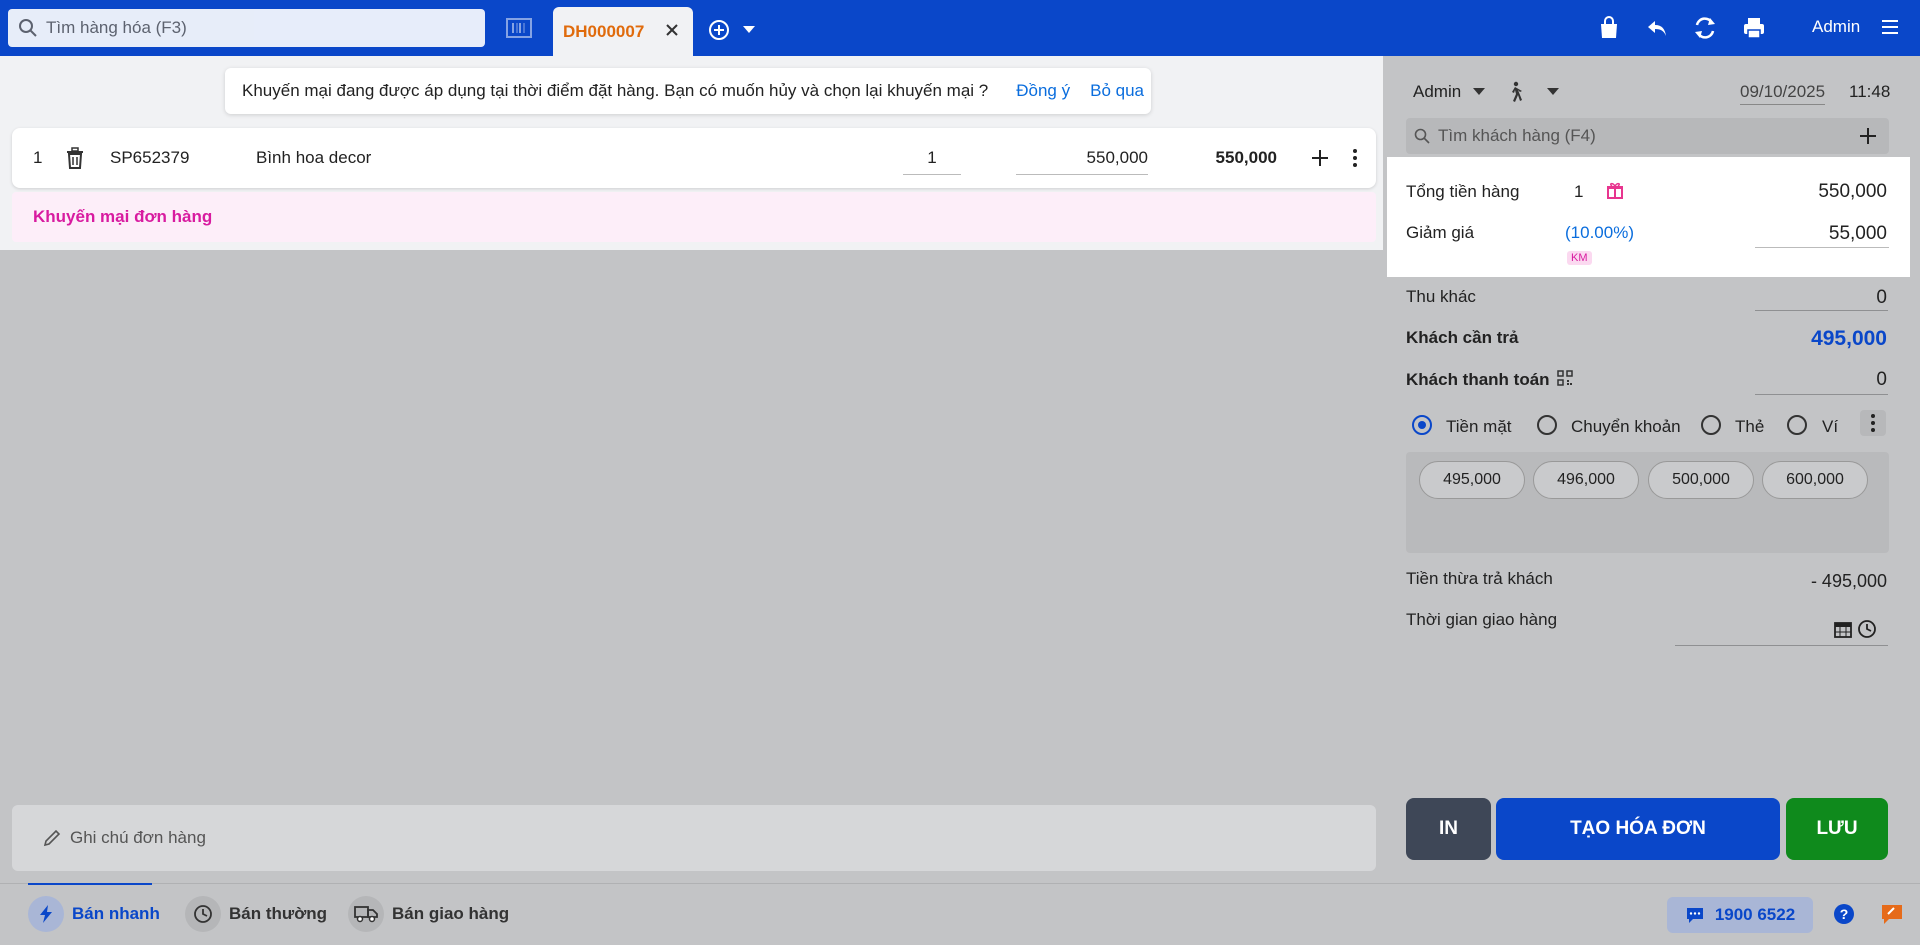  What do you see at coordinates (1711, 425) in the screenshot?
I see `payment-card-radio` at bounding box center [1711, 425].